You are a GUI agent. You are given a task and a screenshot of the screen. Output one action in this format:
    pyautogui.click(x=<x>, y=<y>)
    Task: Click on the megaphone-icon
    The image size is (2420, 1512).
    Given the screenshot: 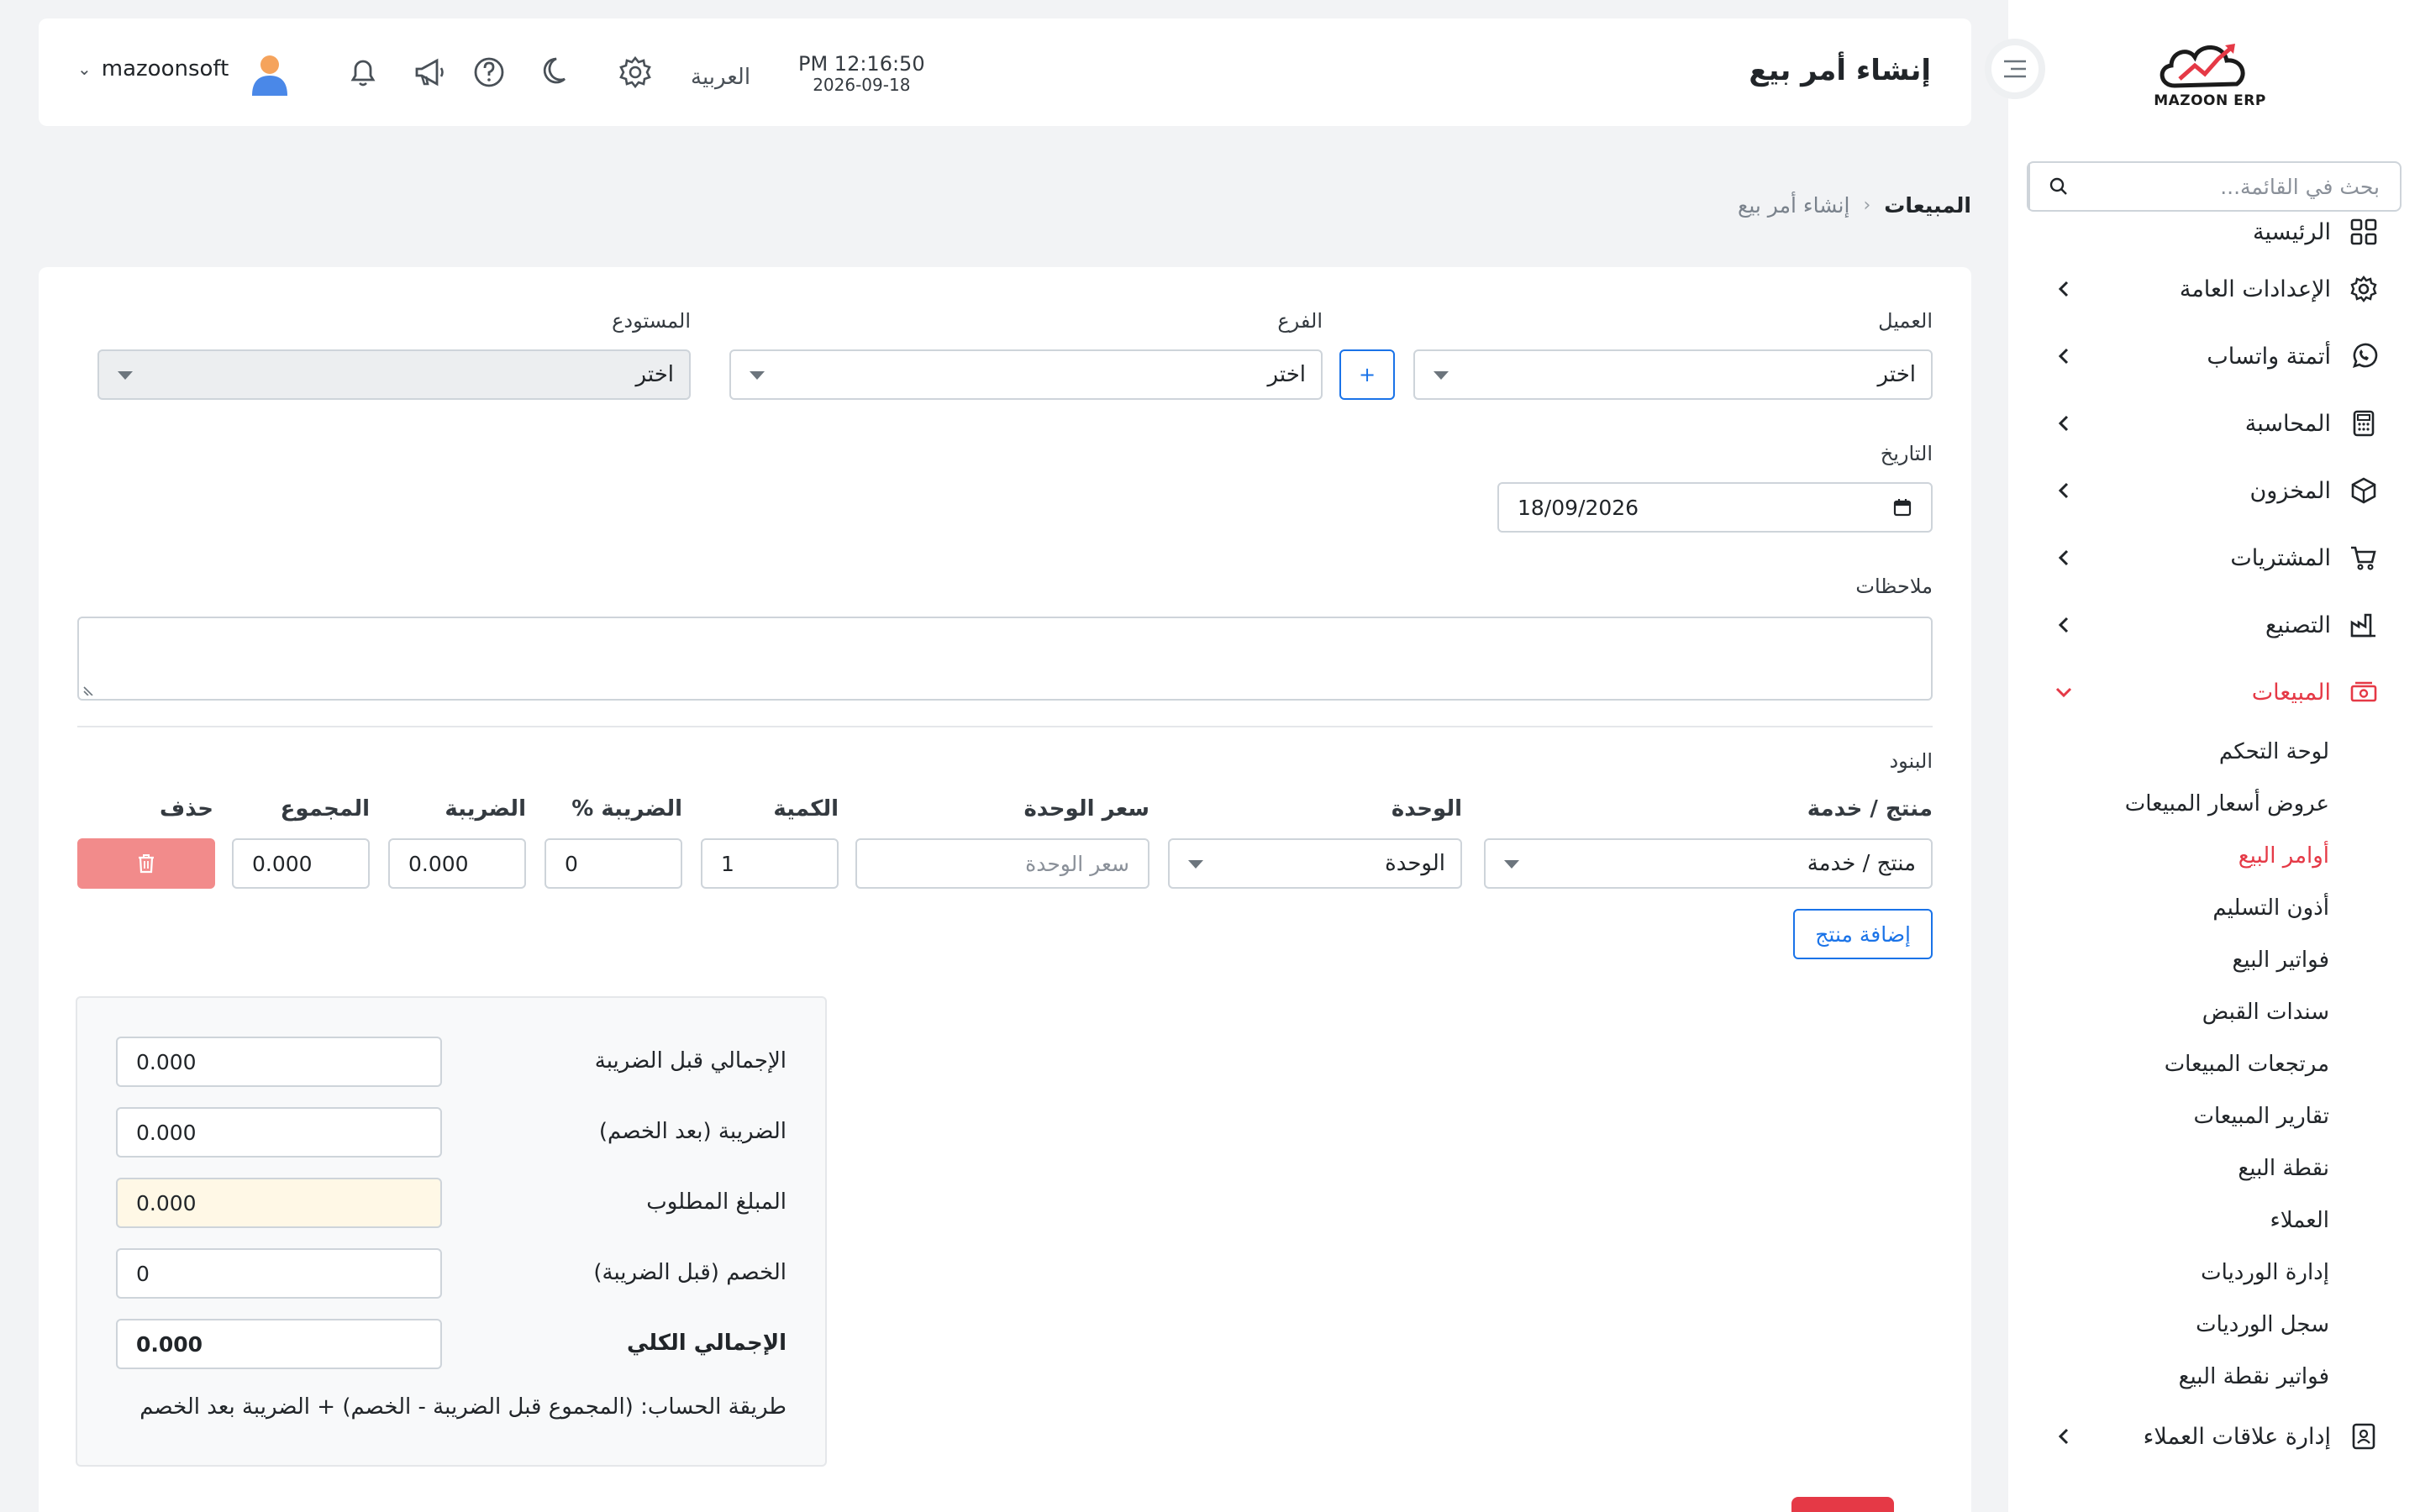 What is the action you would take?
    pyautogui.click(x=431, y=72)
    